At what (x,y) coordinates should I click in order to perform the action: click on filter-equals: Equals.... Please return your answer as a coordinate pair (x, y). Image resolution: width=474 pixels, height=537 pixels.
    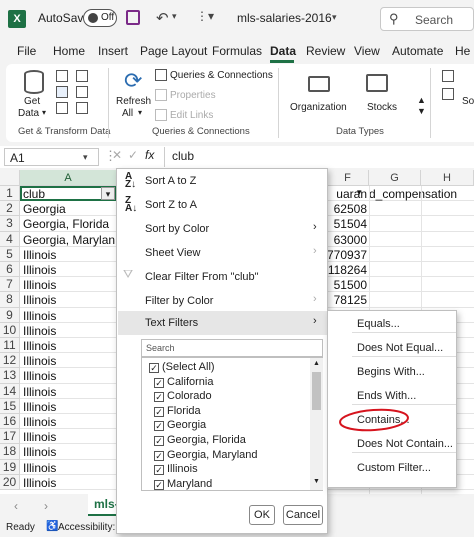
    Looking at the image, I should click on (378, 324).